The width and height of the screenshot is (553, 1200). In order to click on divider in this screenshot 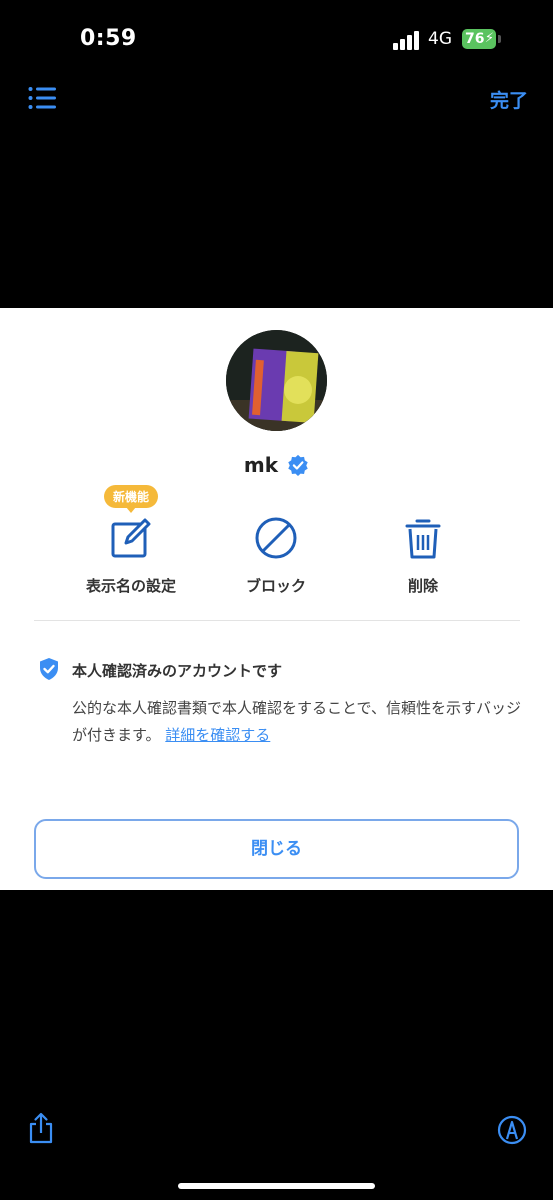, I will do `click(277, 620)`.